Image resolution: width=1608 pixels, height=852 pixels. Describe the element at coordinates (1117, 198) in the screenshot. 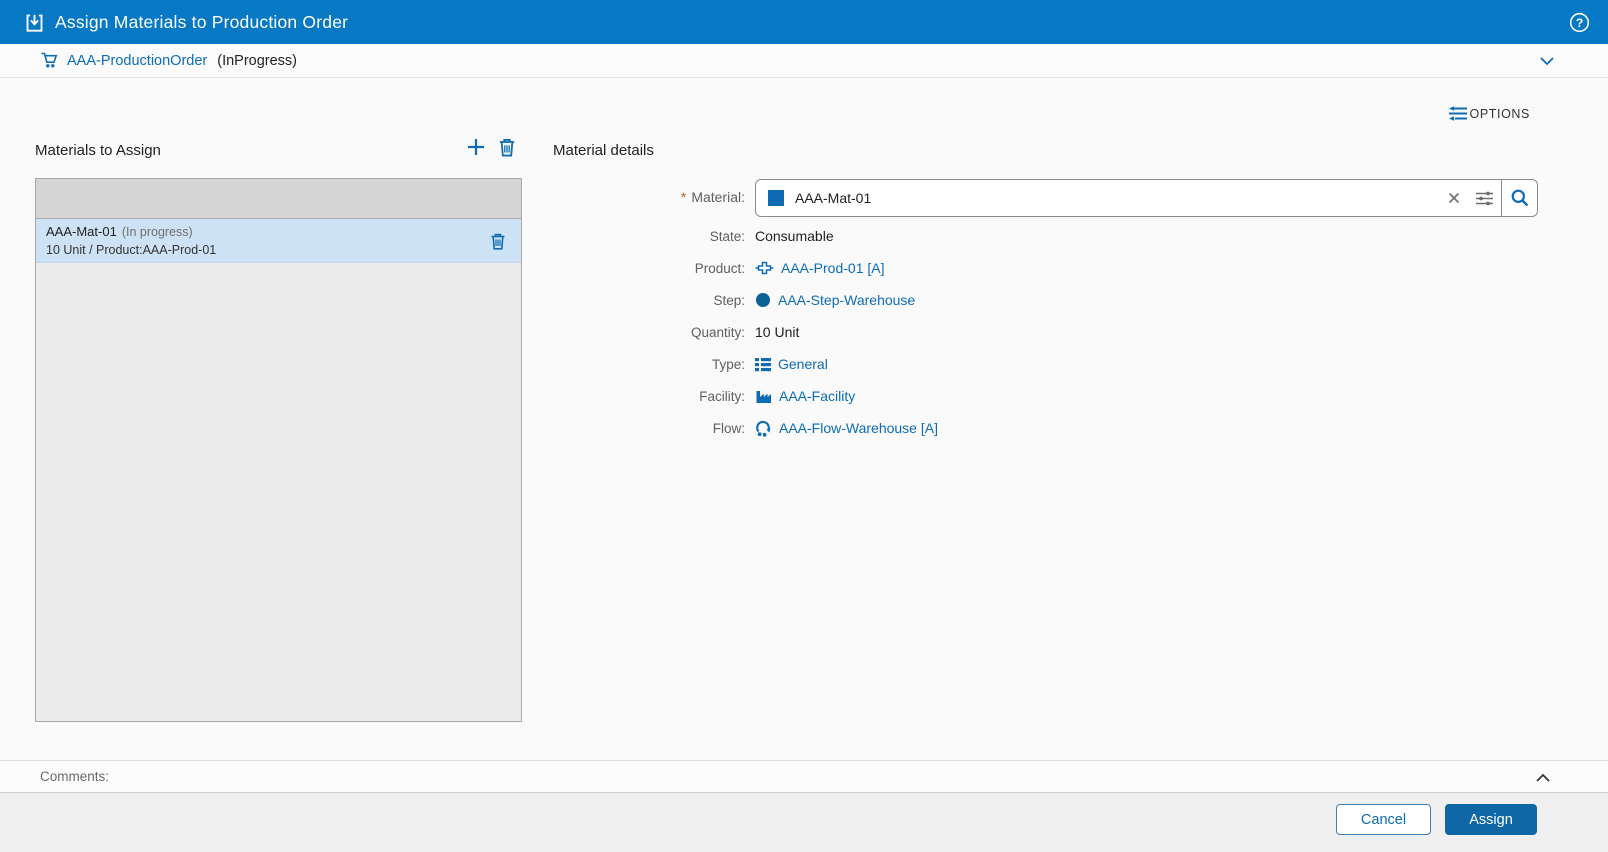

I see `material-input-value: AAA-Mat-01` at that location.